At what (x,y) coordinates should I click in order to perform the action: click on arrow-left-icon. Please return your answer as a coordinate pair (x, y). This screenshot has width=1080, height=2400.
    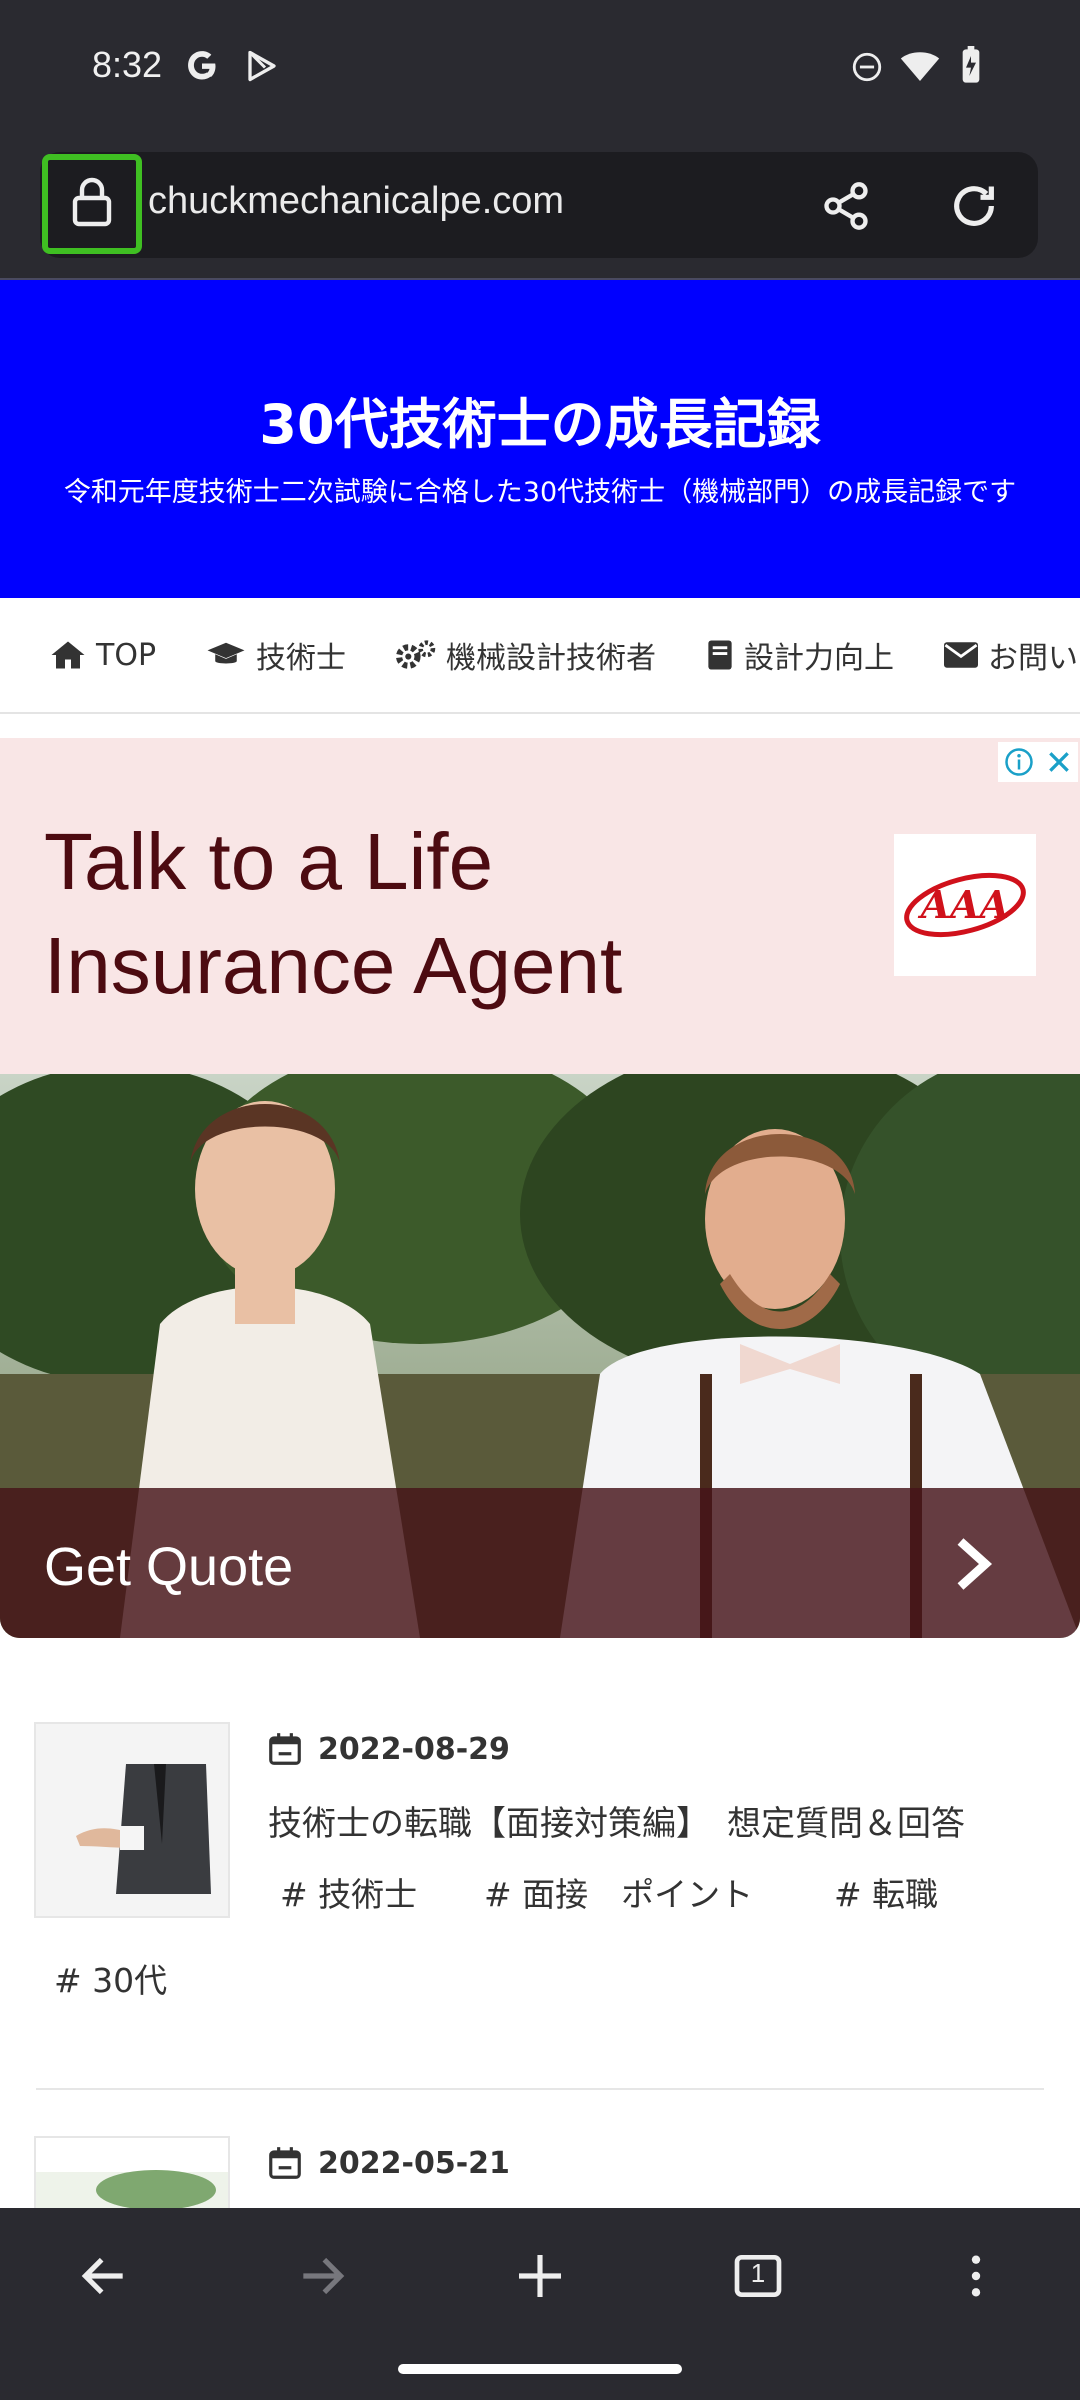
    Looking at the image, I should click on (102, 2276).